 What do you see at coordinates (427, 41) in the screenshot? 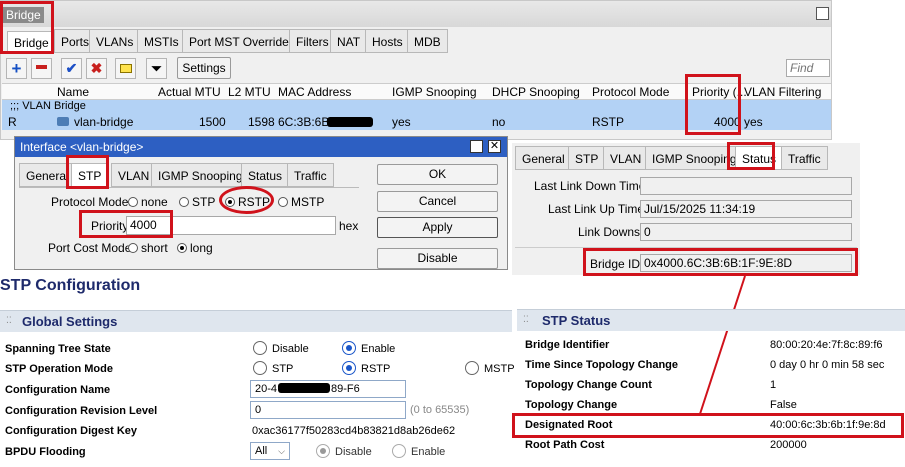
I see `tab-mdb: MDB` at bounding box center [427, 41].